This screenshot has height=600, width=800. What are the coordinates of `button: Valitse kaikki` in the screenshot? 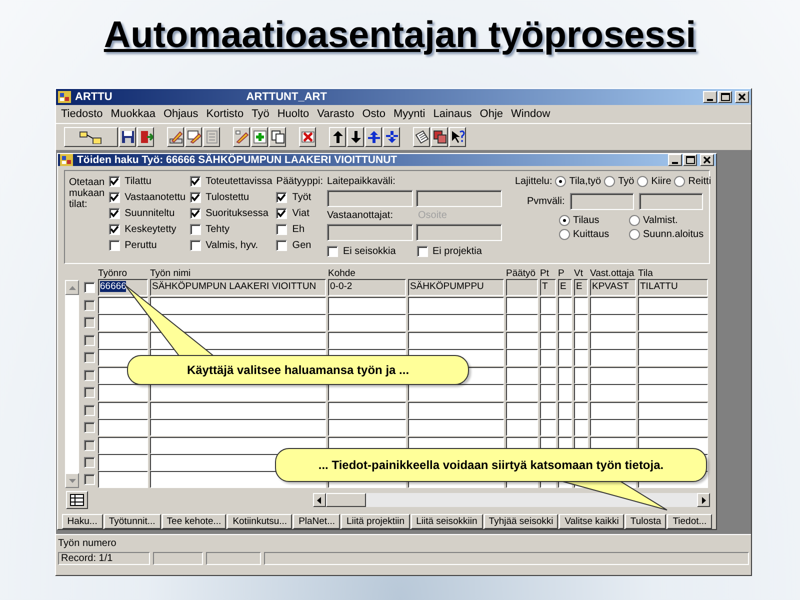 It's located at (591, 521).